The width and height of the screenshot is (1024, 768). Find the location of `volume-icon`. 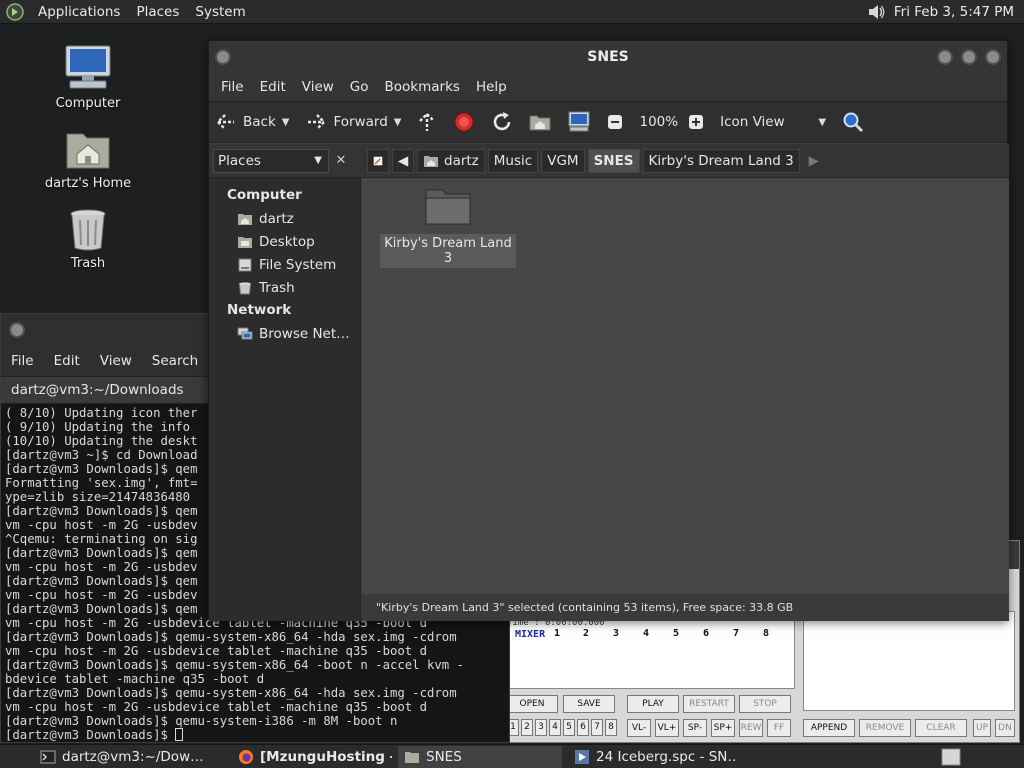

volume-icon is located at coordinates (876, 12).